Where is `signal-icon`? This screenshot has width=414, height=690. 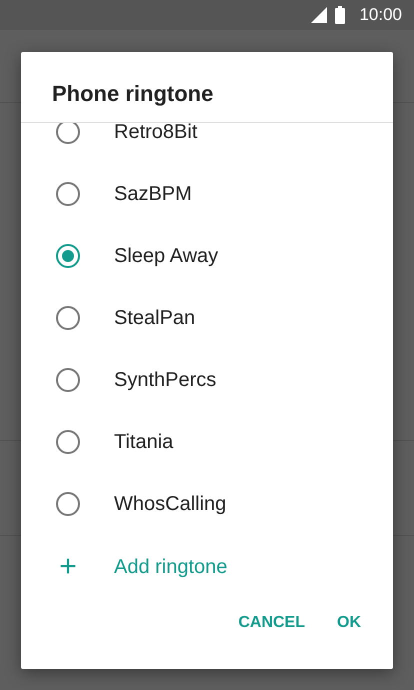 signal-icon is located at coordinates (319, 15).